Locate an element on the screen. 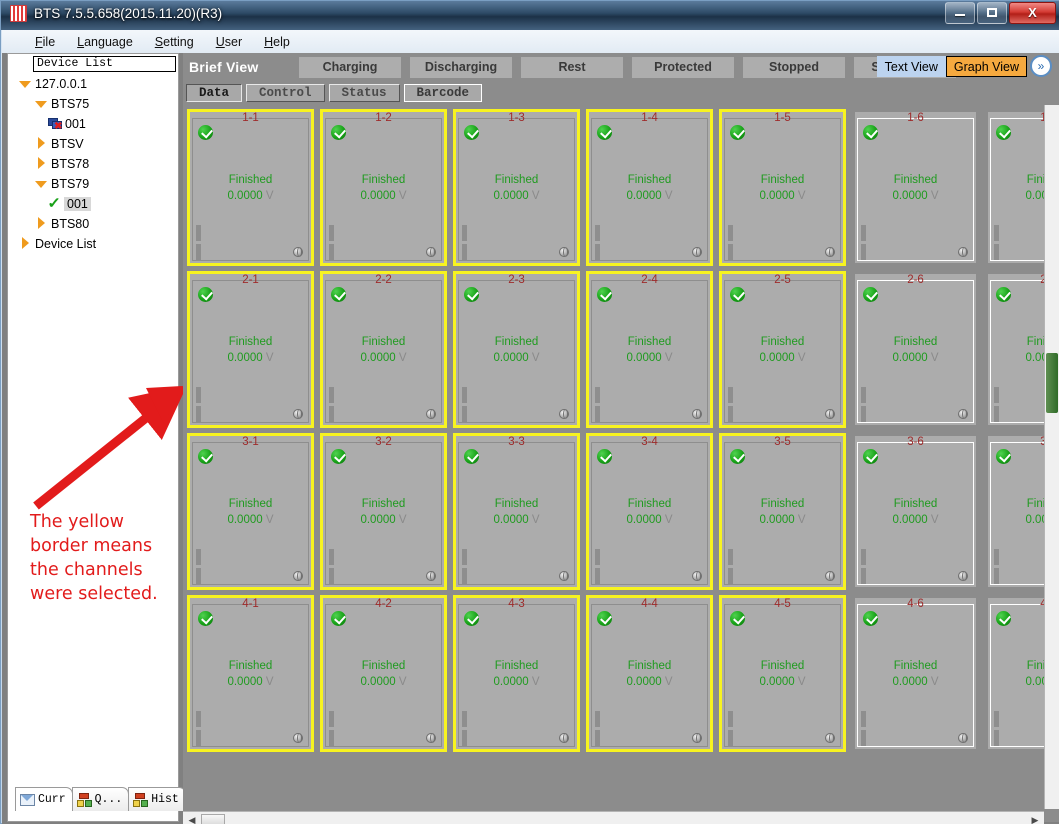 This screenshot has width=1059, height=824. tab-data: Data is located at coordinates (214, 93).